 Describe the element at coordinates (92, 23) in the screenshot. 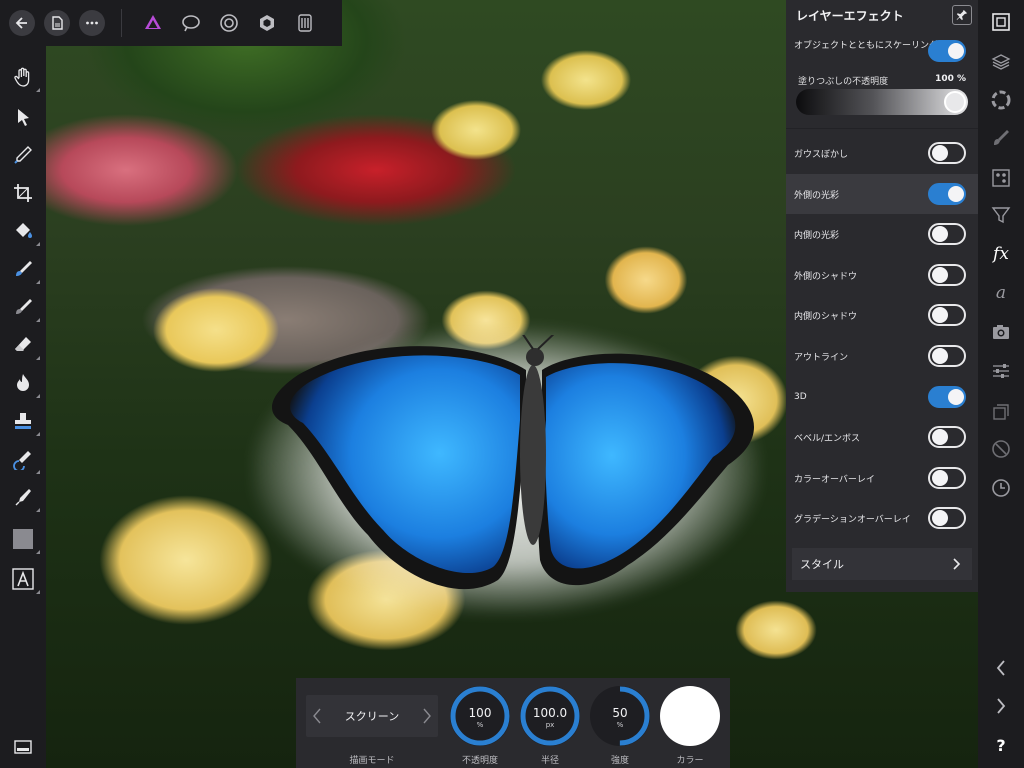

I see `more-icon` at that location.